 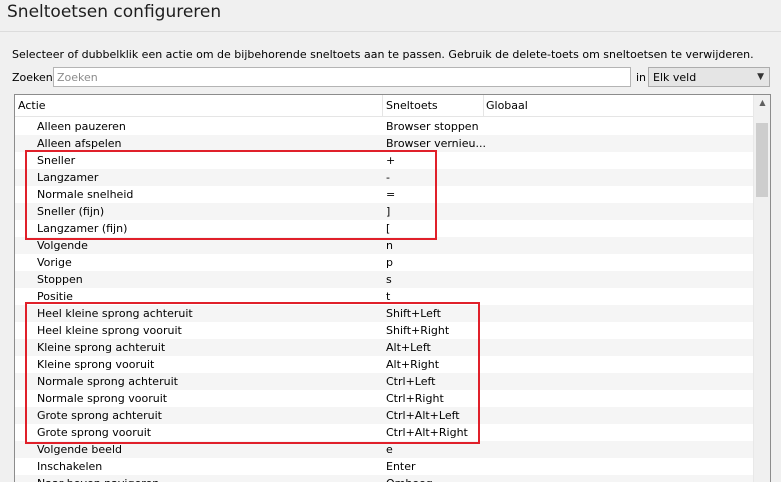 I want to click on table-row: Vorige p, so click(x=384, y=262).